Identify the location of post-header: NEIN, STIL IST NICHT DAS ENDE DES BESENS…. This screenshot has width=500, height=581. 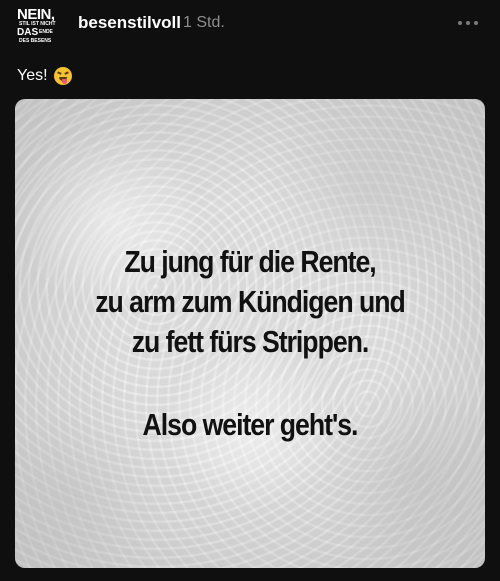
(250, 28).